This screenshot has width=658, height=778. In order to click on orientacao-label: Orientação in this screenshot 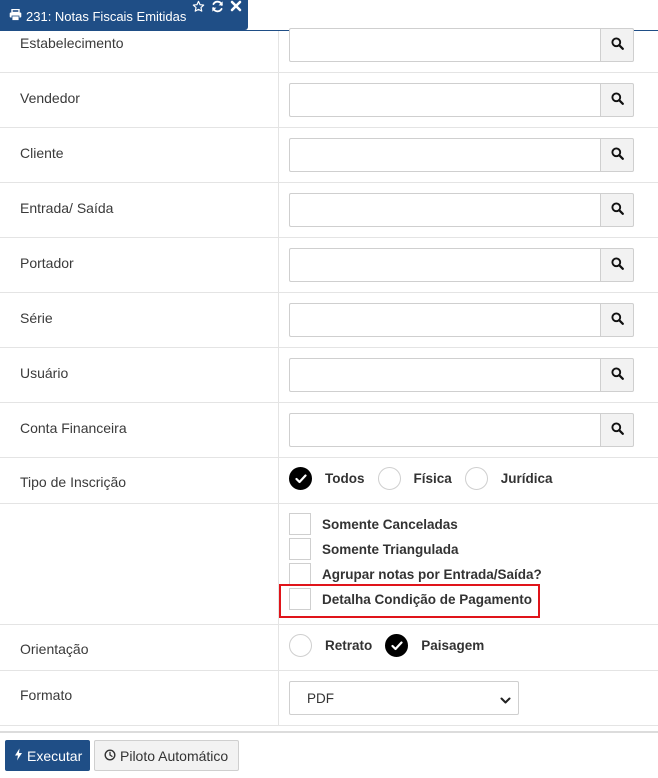, I will do `click(54, 649)`.